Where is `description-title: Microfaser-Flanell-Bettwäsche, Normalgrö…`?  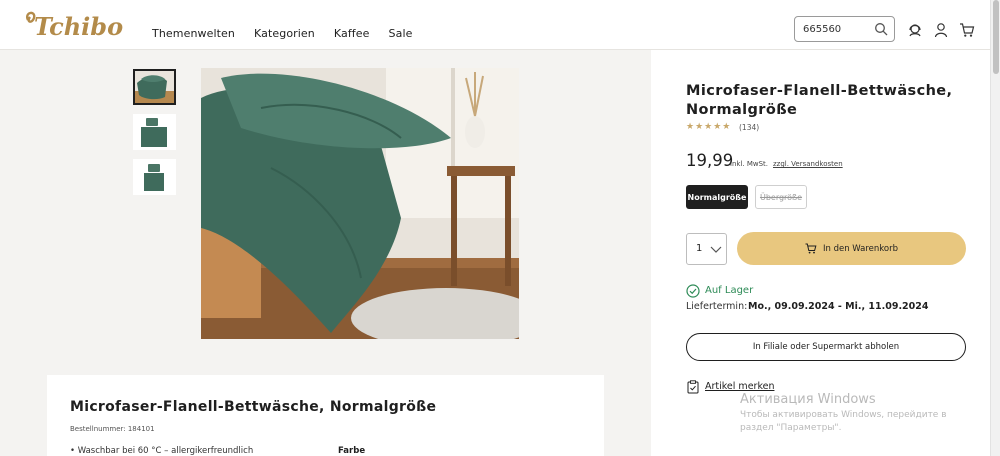 description-title: Microfaser-Flanell-Bettwäsche, Normalgrö… is located at coordinates (253, 407).